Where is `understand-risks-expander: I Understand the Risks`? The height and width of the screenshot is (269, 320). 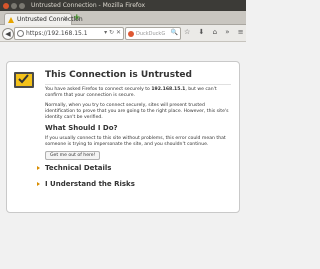 understand-risks-expander: I Understand the Risks is located at coordinates (86, 184).